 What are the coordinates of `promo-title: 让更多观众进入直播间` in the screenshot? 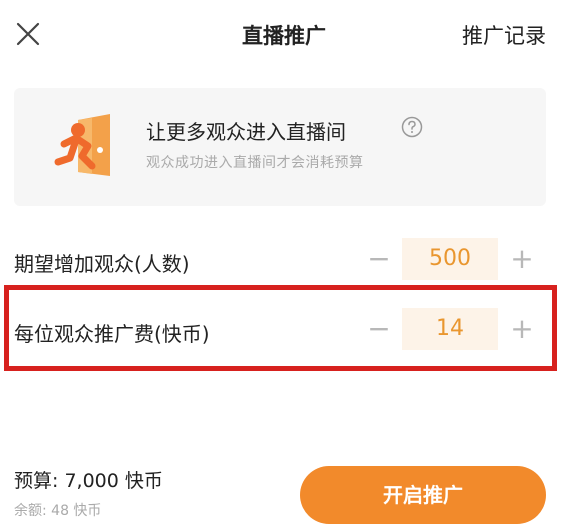 It's located at (246, 132).